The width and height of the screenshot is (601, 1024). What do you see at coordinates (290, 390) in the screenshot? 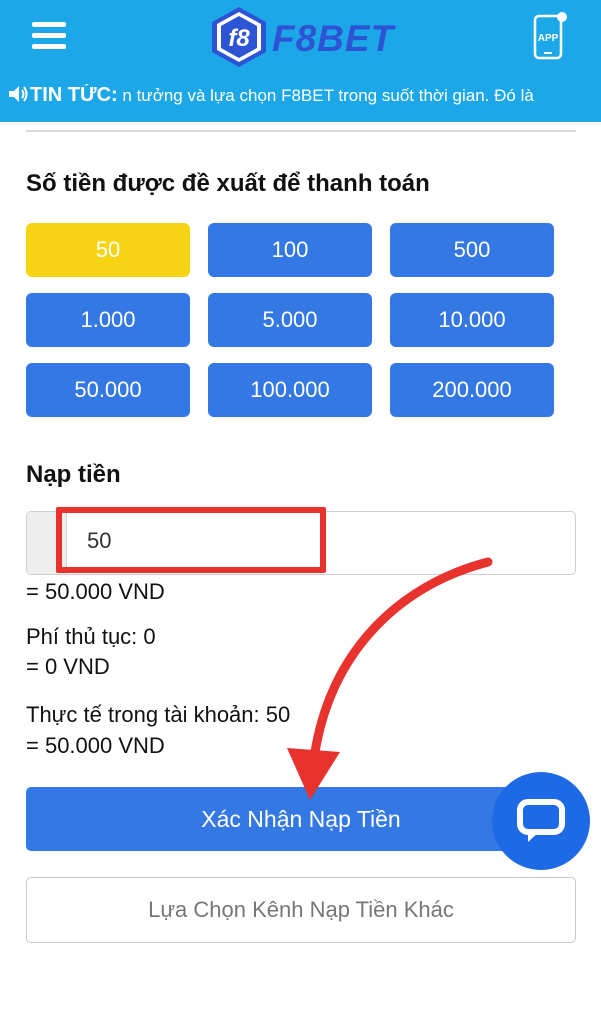
I see `amount-button-100000: 100.000` at bounding box center [290, 390].